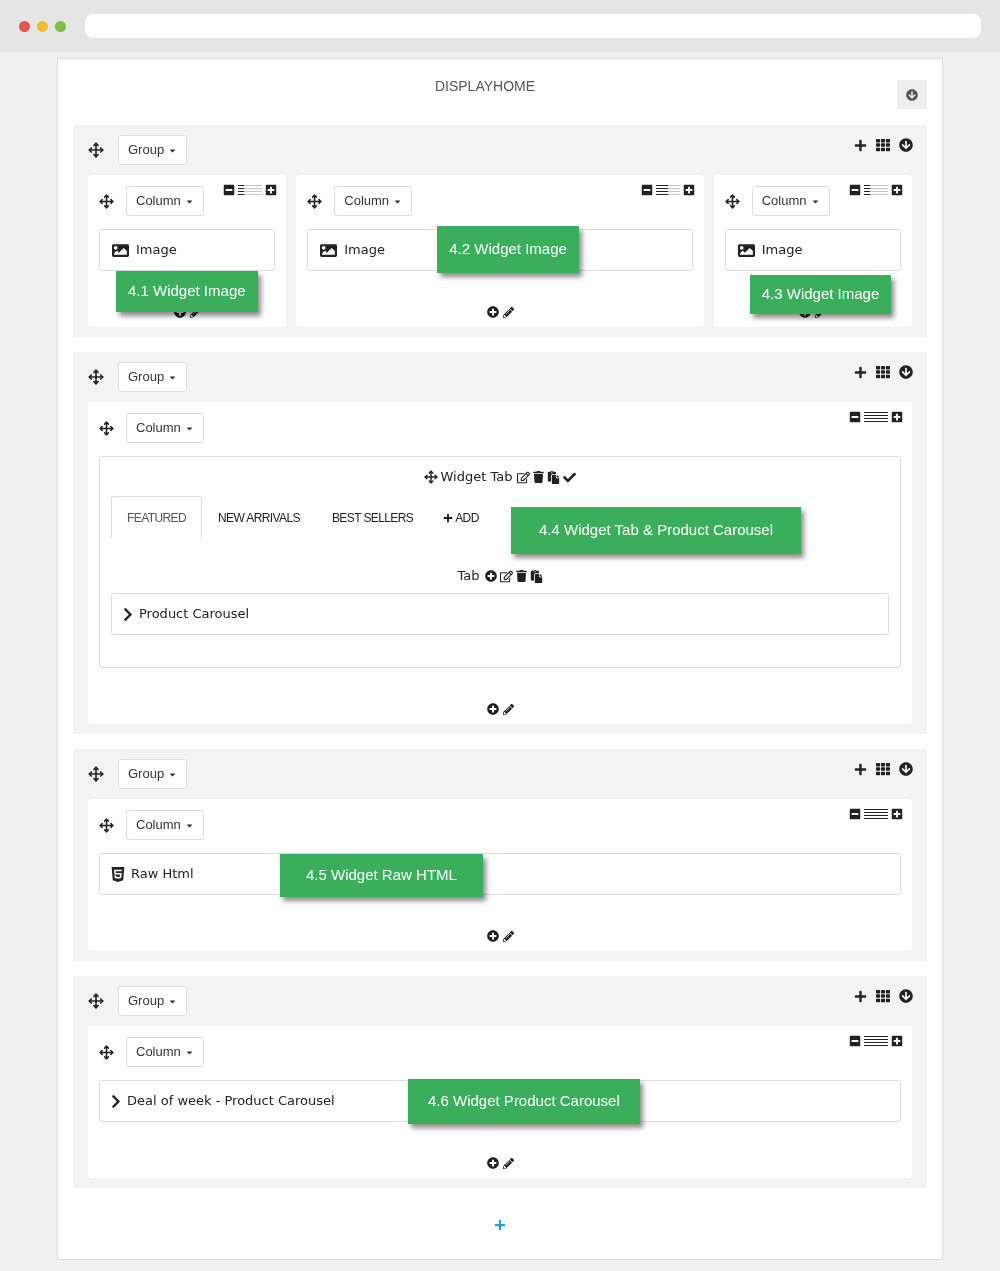  I want to click on callout-tooltip: 4.6 Widget Product Carousel, so click(524, 1101).